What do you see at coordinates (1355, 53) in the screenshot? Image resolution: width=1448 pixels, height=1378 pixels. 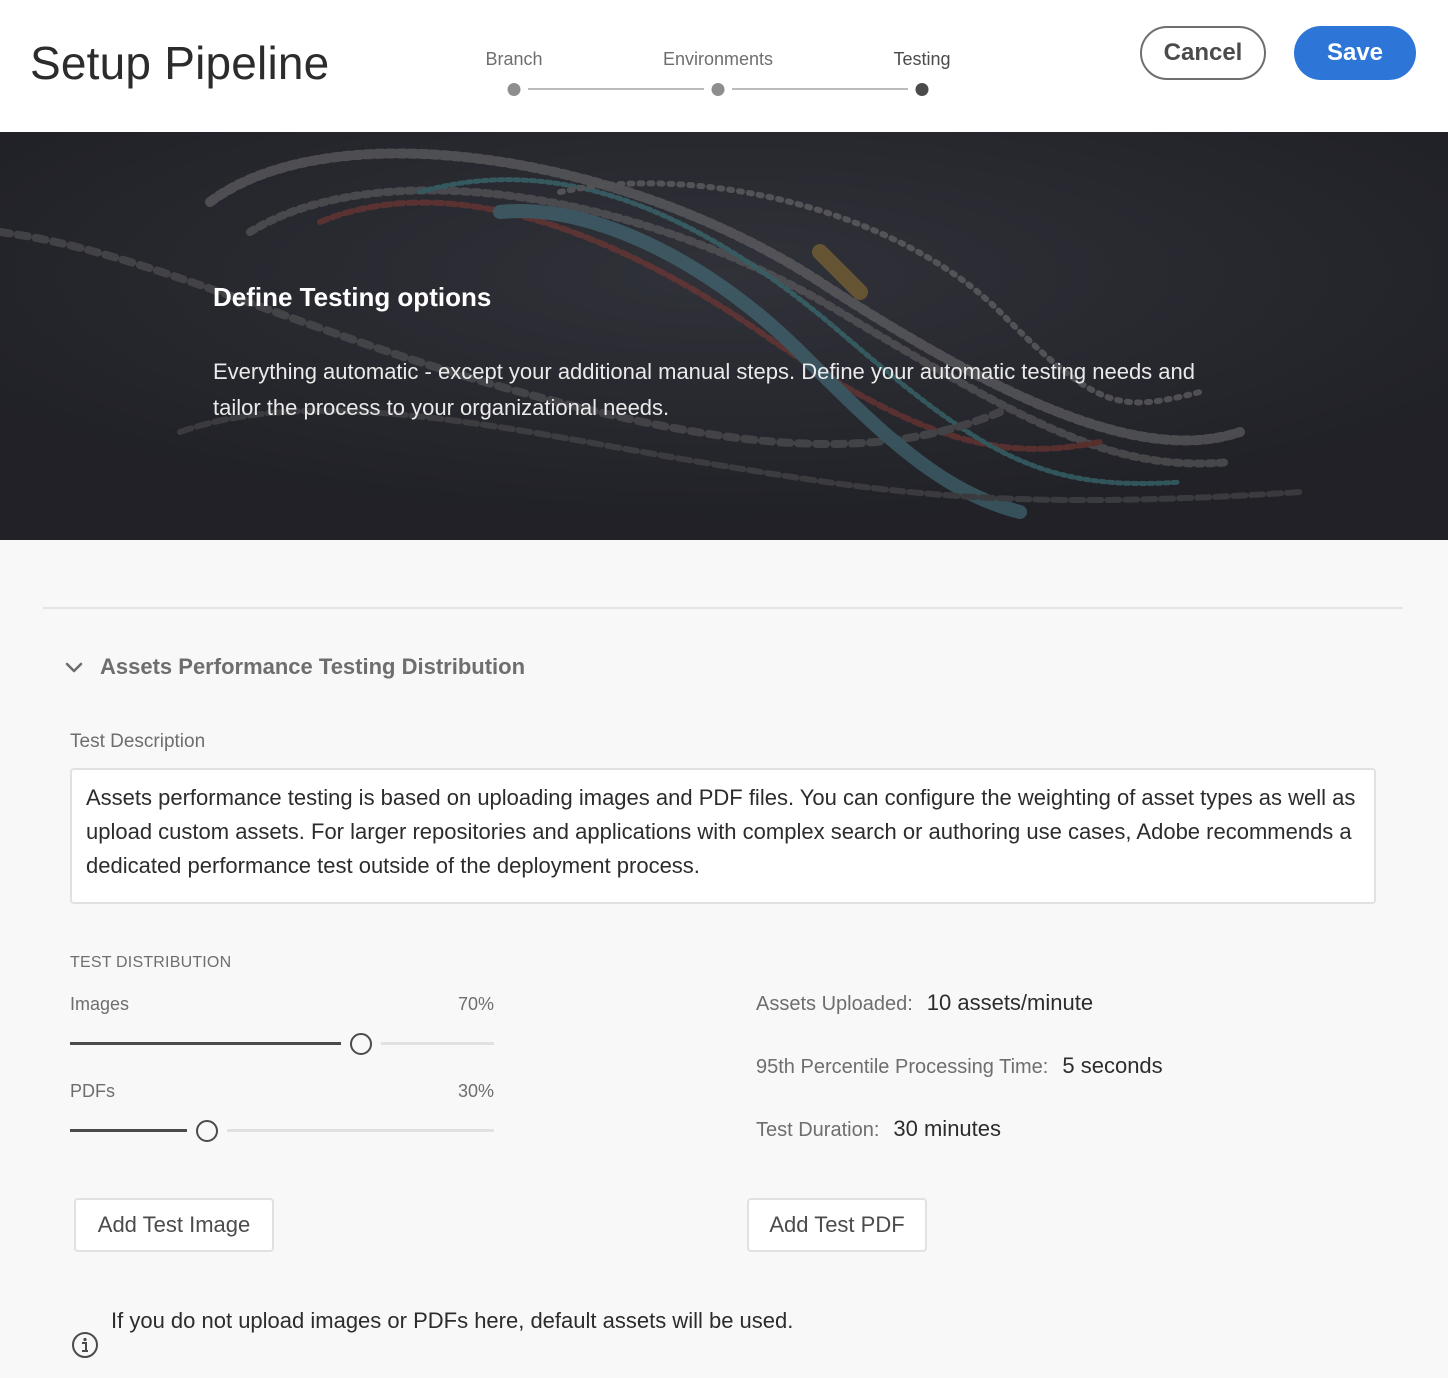 I see `save-button: Save` at bounding box center [1355, 53].